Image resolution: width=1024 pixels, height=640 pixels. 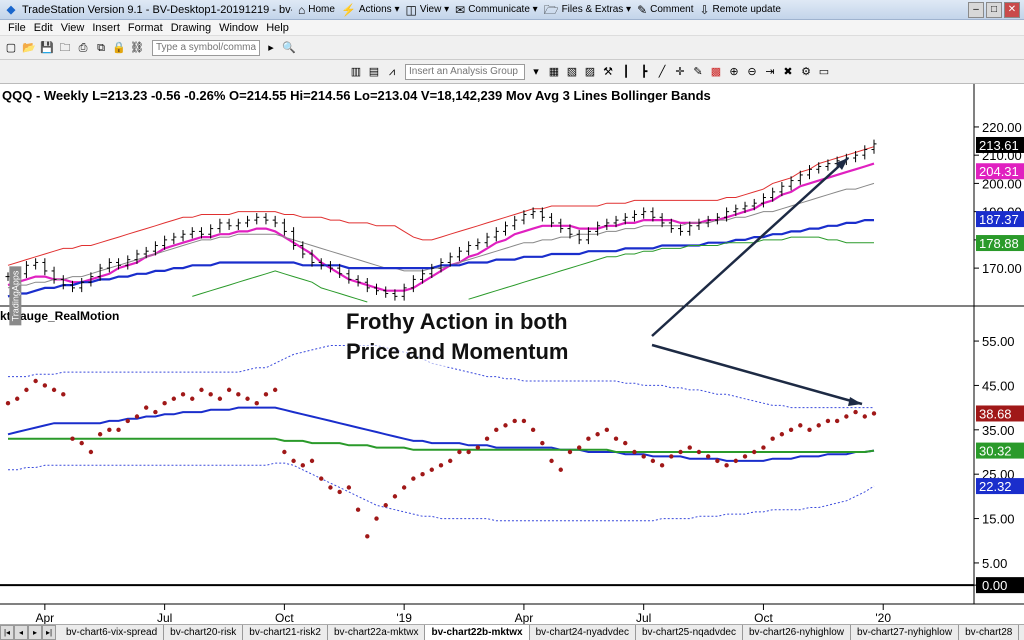 I want to click on tab-bv-chart25-nqadvdec: bv-chart25-nqadvdec, so click(x=689, y=632).